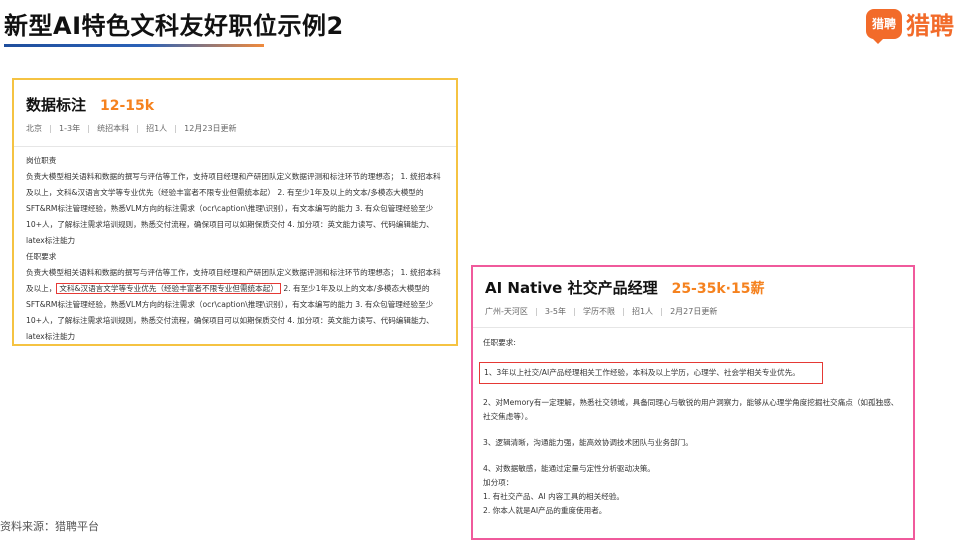 Image resolution: width=960 pixels, height=546 pixels. I want to click on job-salary: 12-15k, so click(127, 106).